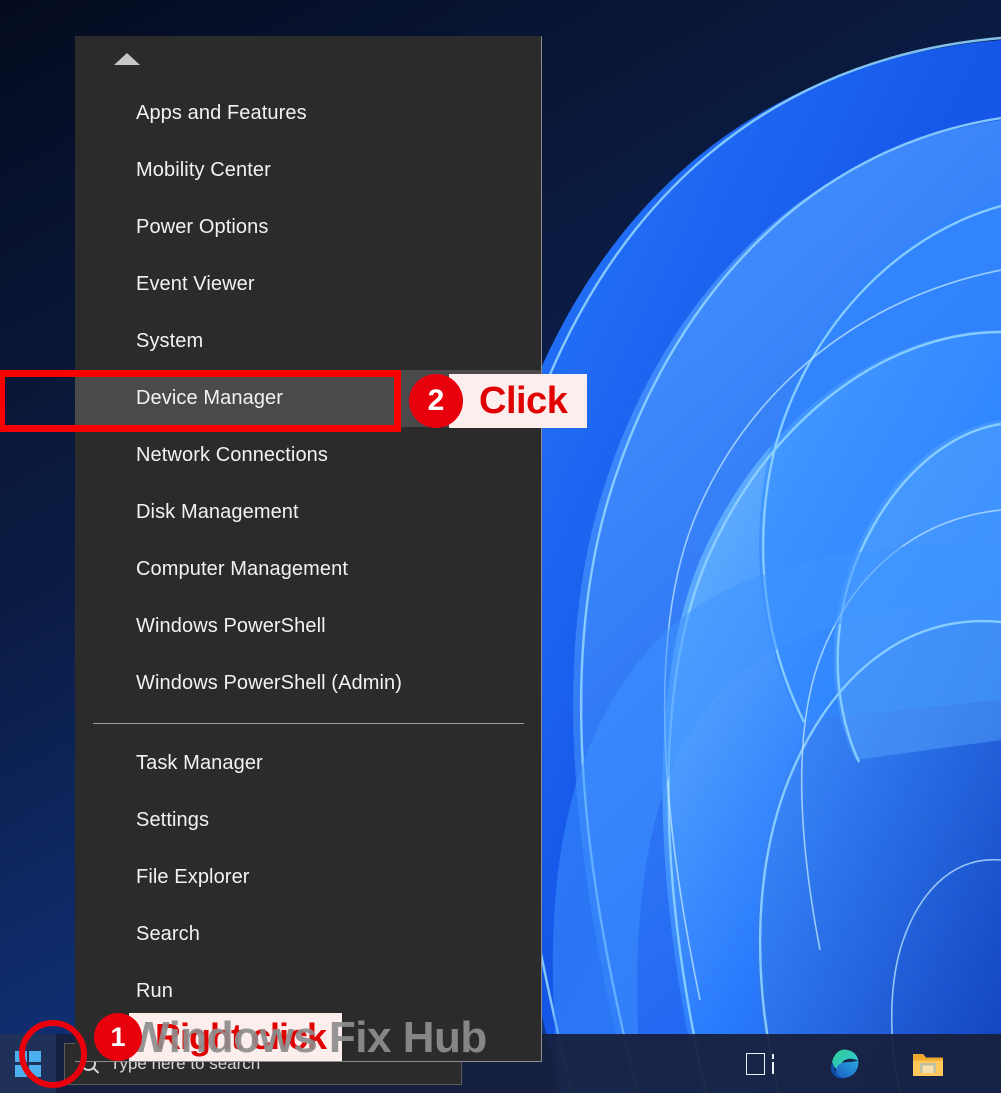 The image size is (1001, 1093). I want to click on menu-item-computer-management: Computer Management, so click(308, 569).